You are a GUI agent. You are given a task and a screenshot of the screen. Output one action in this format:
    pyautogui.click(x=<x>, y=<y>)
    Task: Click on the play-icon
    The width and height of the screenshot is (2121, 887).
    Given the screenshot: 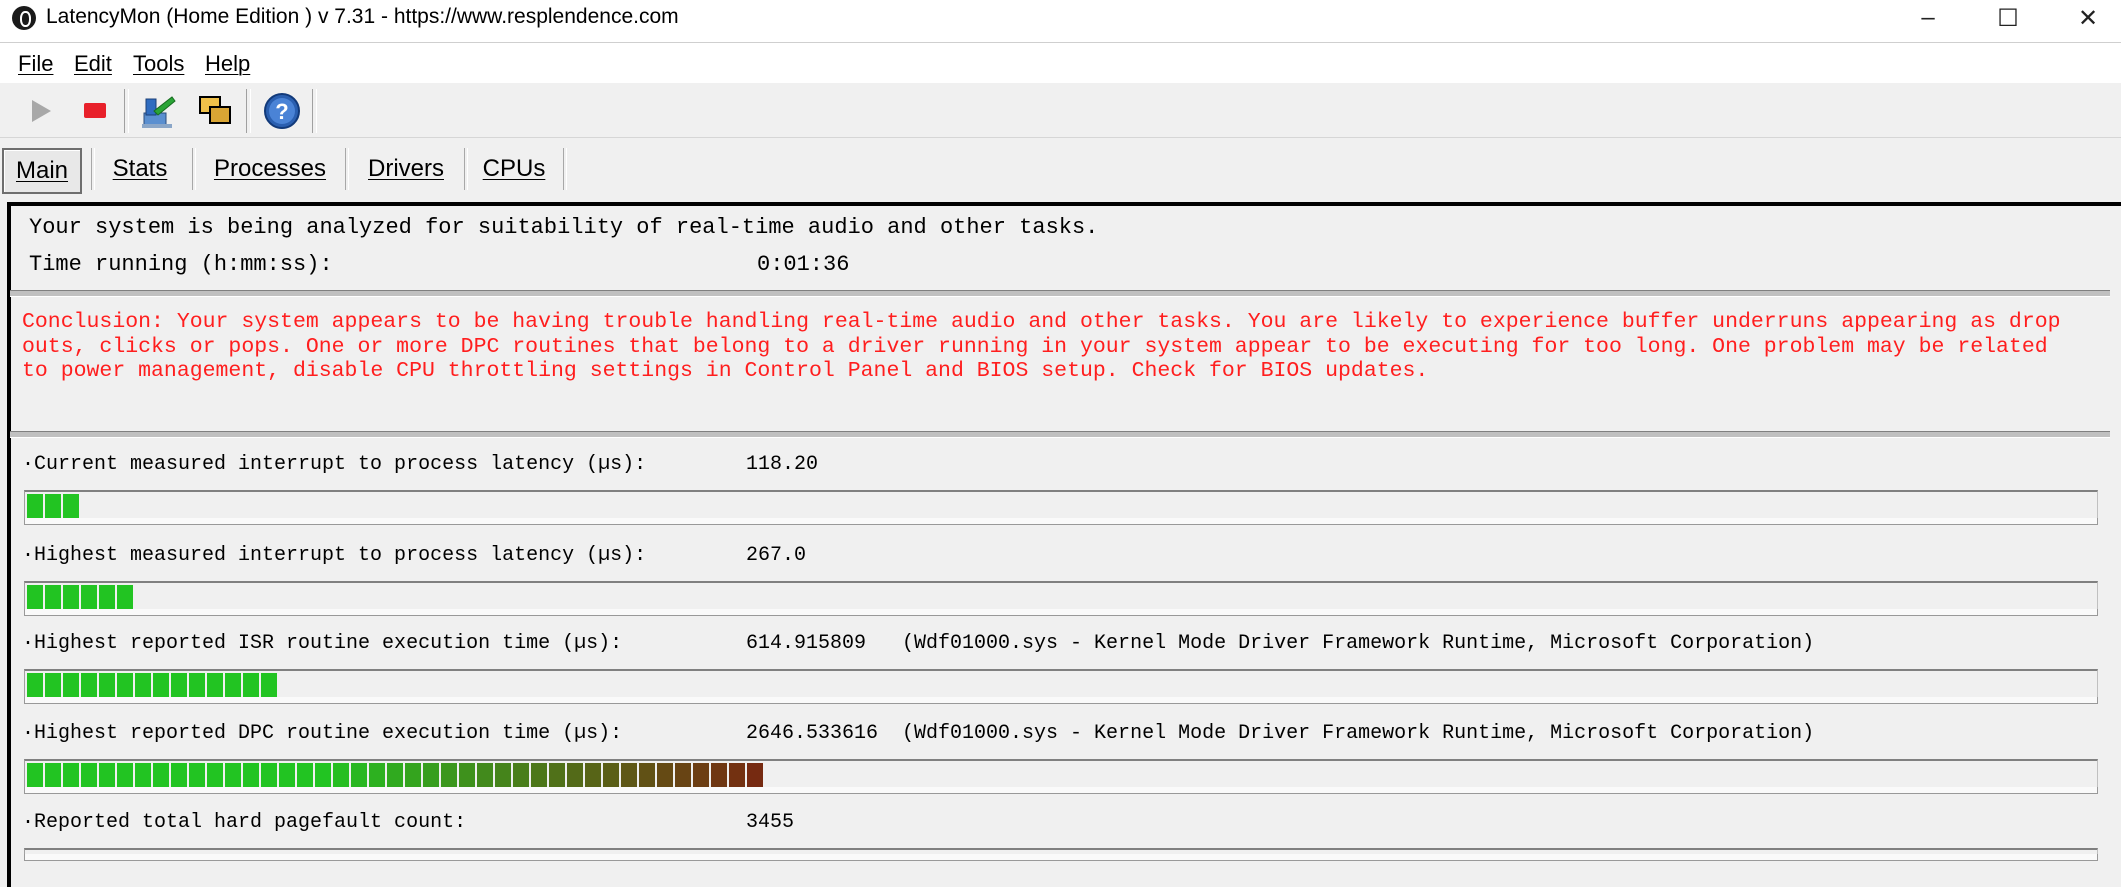 What is the action you would take?
    pyautogui.click(x=42, y=111)
    